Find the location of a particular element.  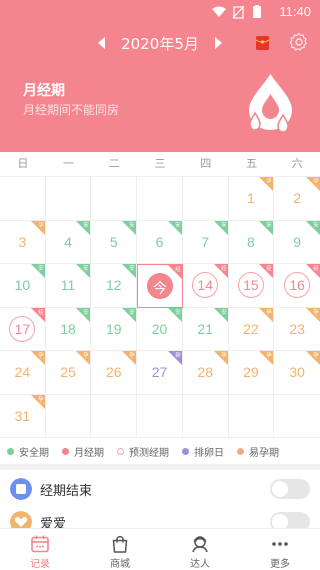

tab-expert: 达人 is located at coordinates (200, 549).